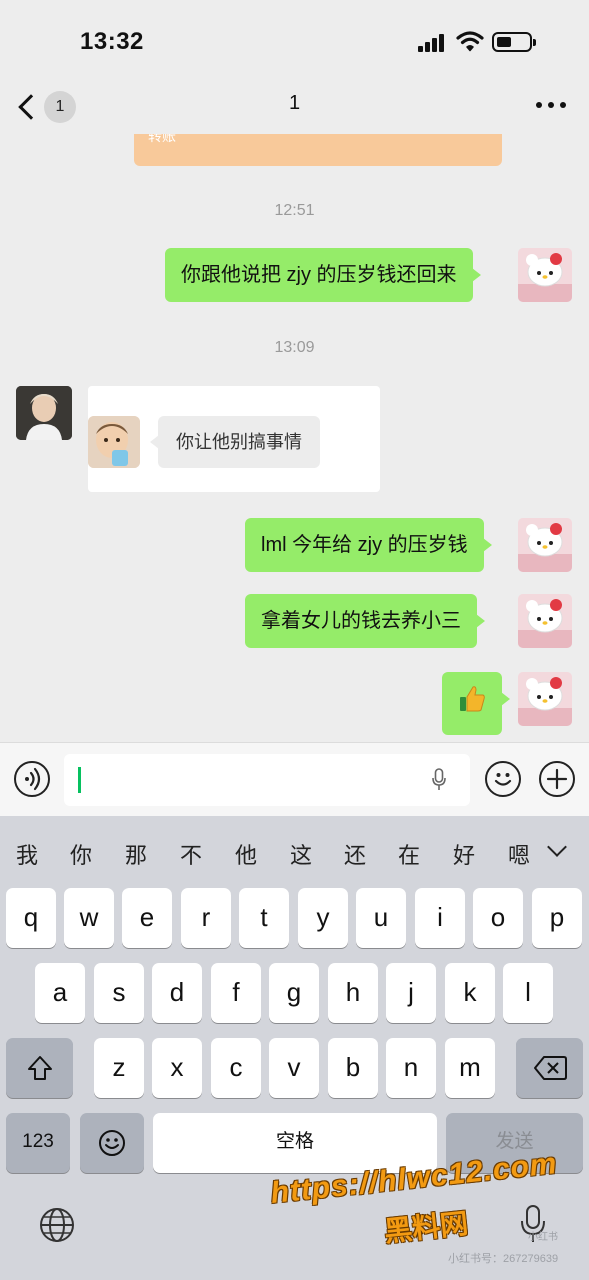 This screenshot has height=1280, width=589. What do you see at coordinates (177, 1068) in the screenshot?
I see `key-x: x` at bounding box center [177, 1068].